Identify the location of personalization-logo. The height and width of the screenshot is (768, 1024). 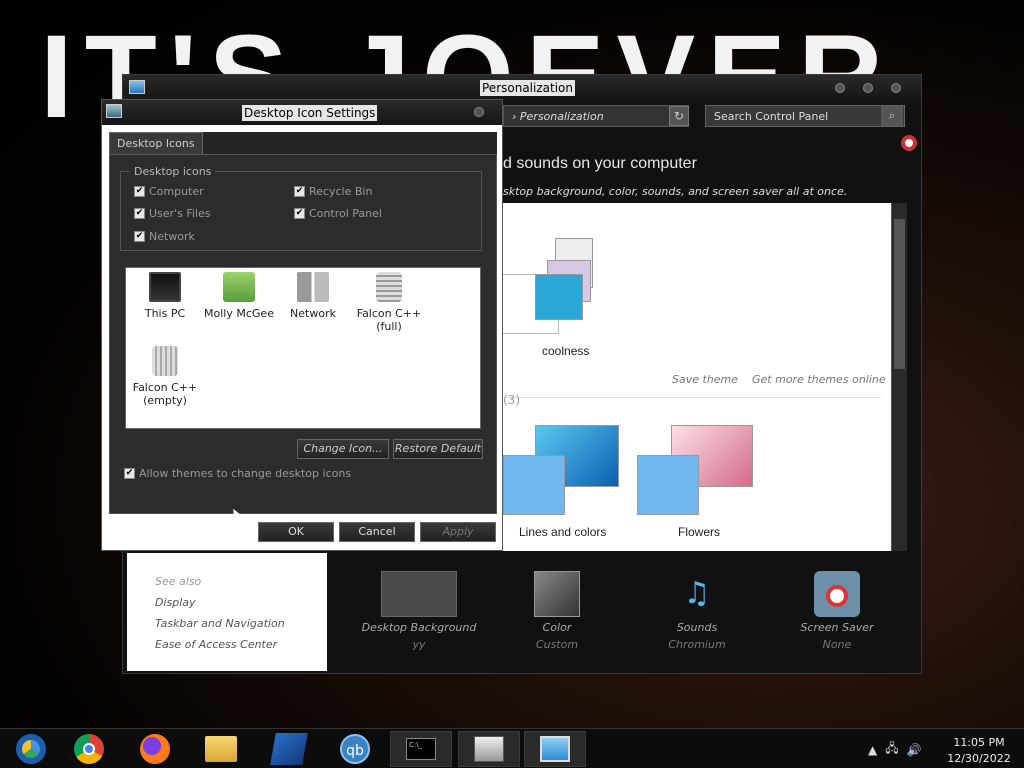
(555, 749).